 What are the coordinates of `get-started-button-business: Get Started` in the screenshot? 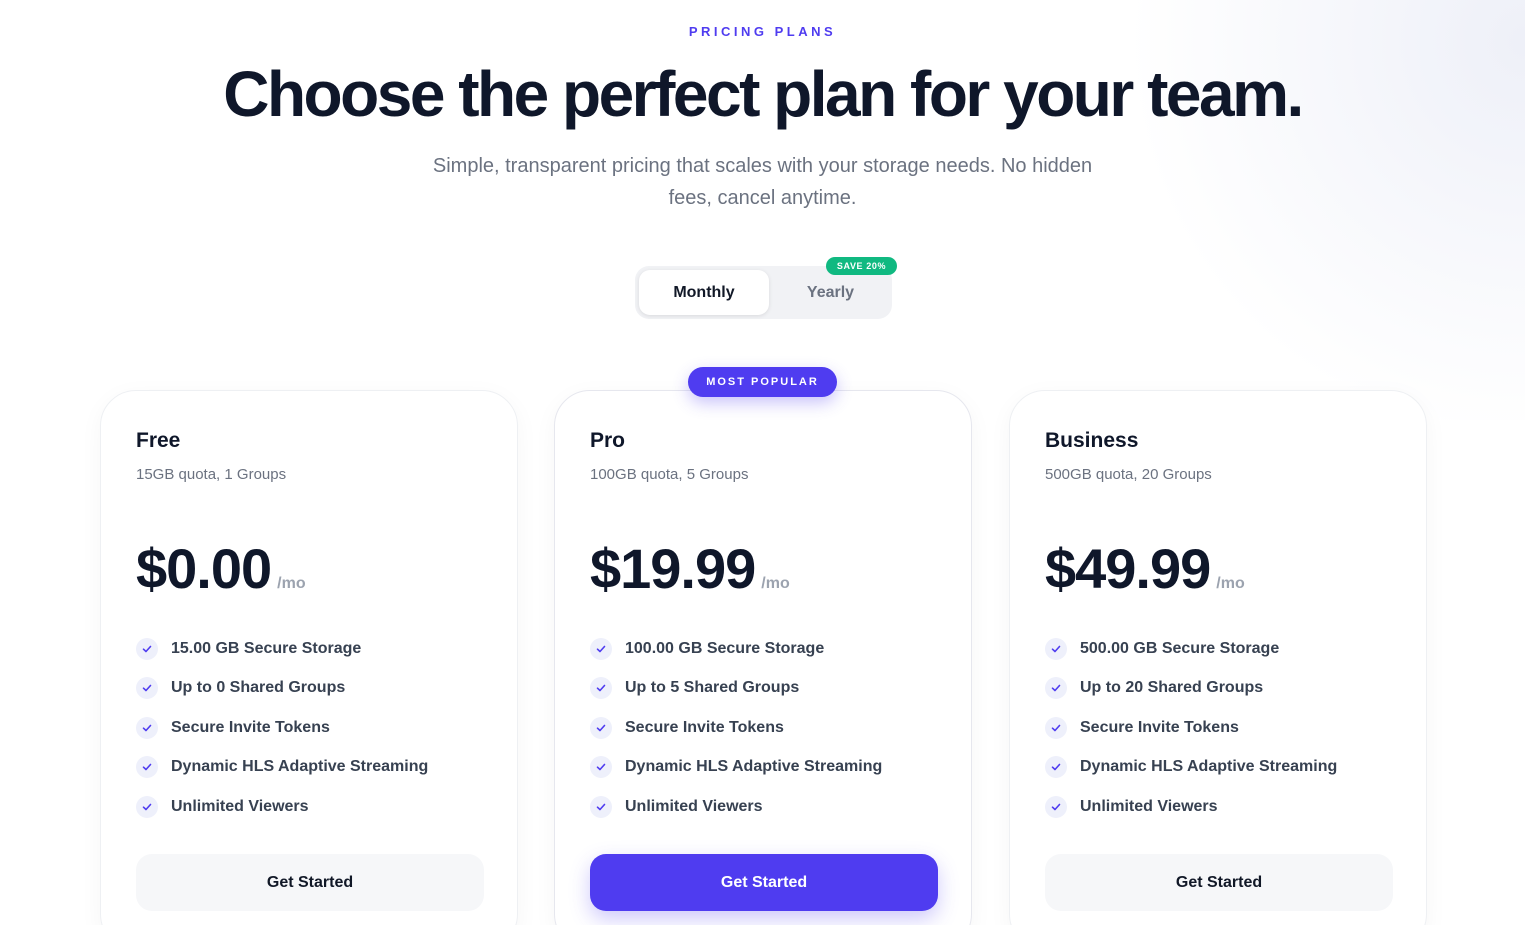 It's located at (1219, 882).